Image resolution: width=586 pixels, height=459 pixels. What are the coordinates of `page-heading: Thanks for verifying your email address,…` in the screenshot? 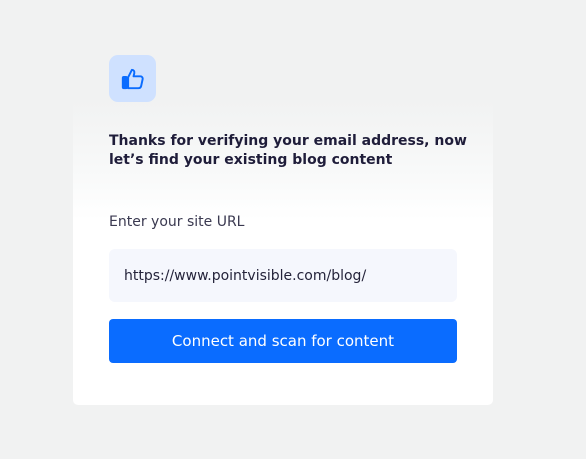 It's located at (288, 150).